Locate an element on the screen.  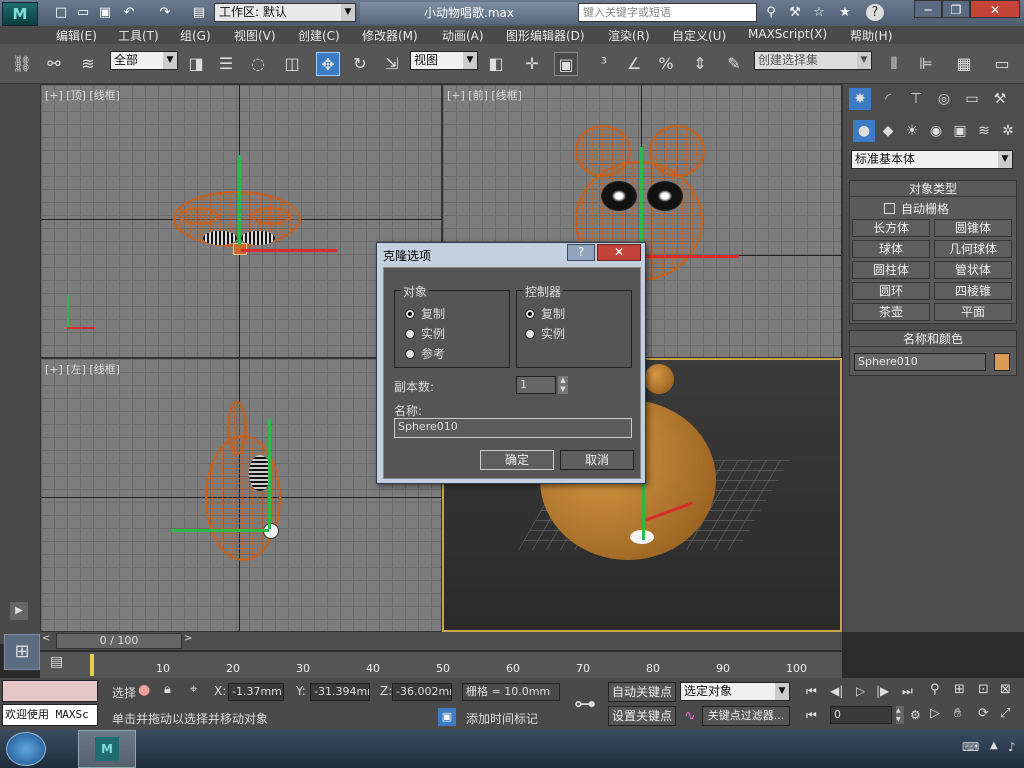
next-frame-icon: |▶ is located at coordinates (882, 691).